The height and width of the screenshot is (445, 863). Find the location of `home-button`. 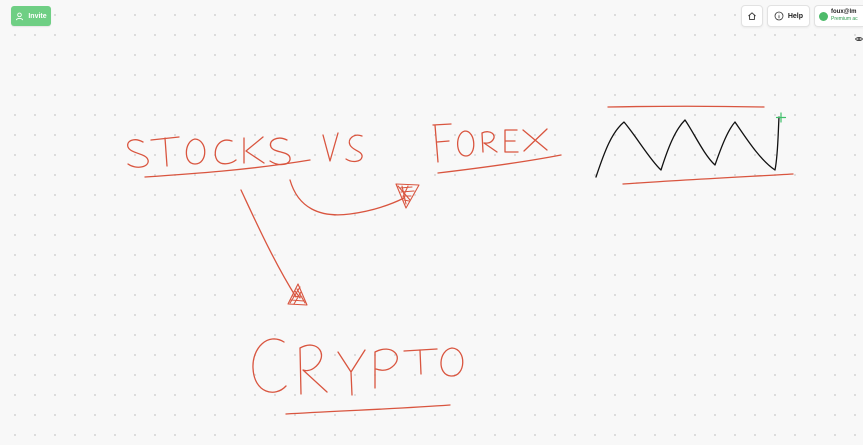

home-button is located at coordinates (751, 16).